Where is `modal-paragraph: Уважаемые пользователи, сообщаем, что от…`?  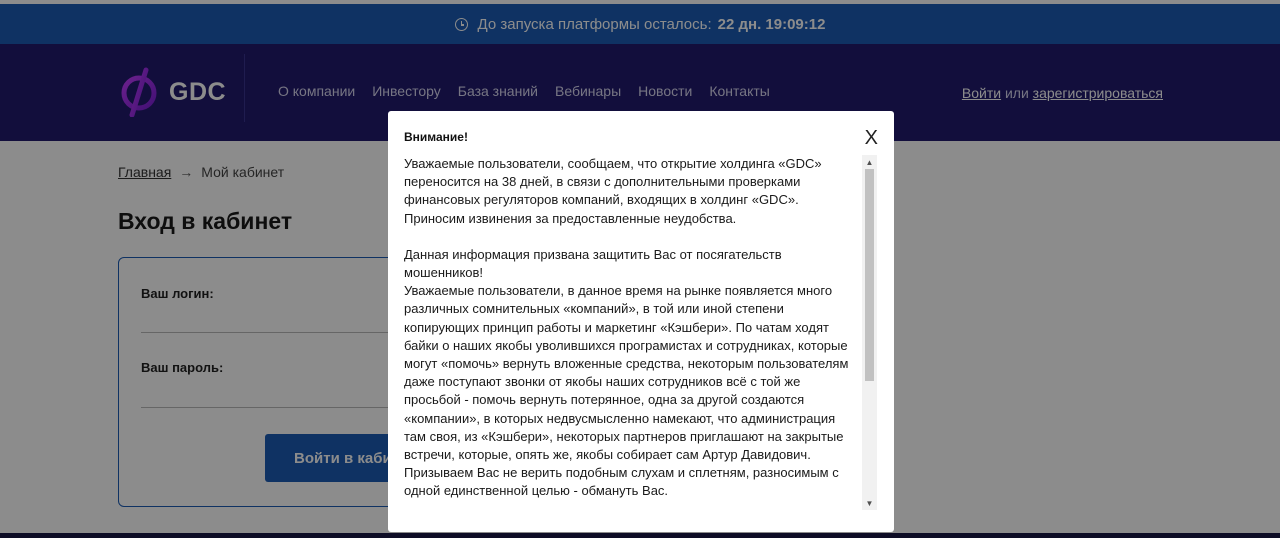 modal-paragraph: Уважаемые пользователи, сообщаем, что от… is located at coordinates (615, 191).